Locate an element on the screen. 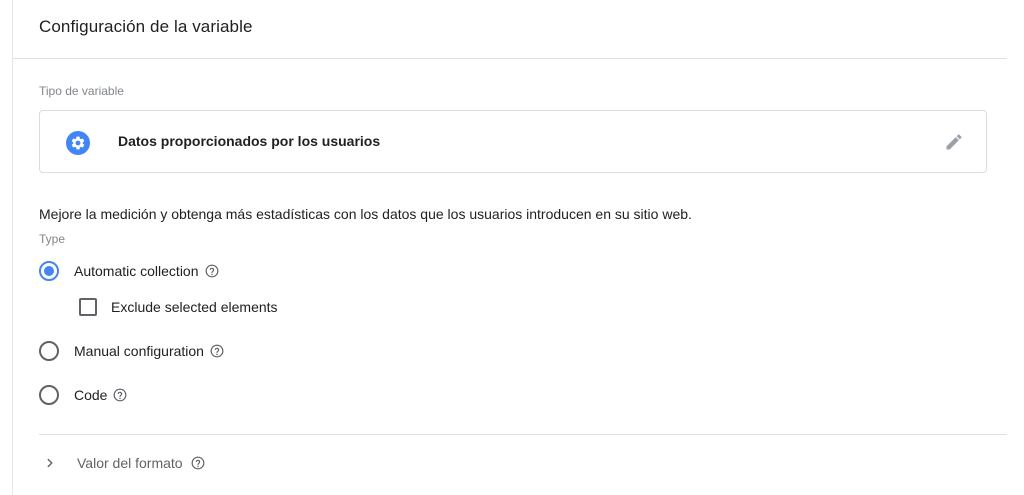 The height and width of the screenshot is (495, 1024). variable-type-name: Datos proporcionados por los usuarios is located at coordinates (249, 141).